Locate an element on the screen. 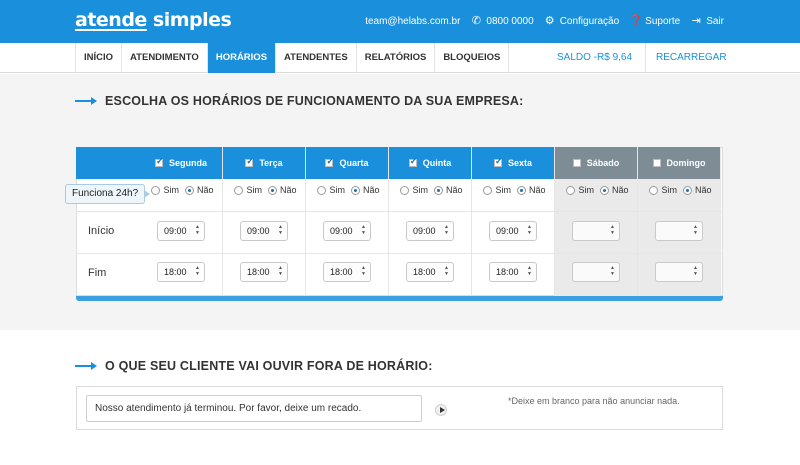  day-header: Quarta is located at coordinates (347, 163).